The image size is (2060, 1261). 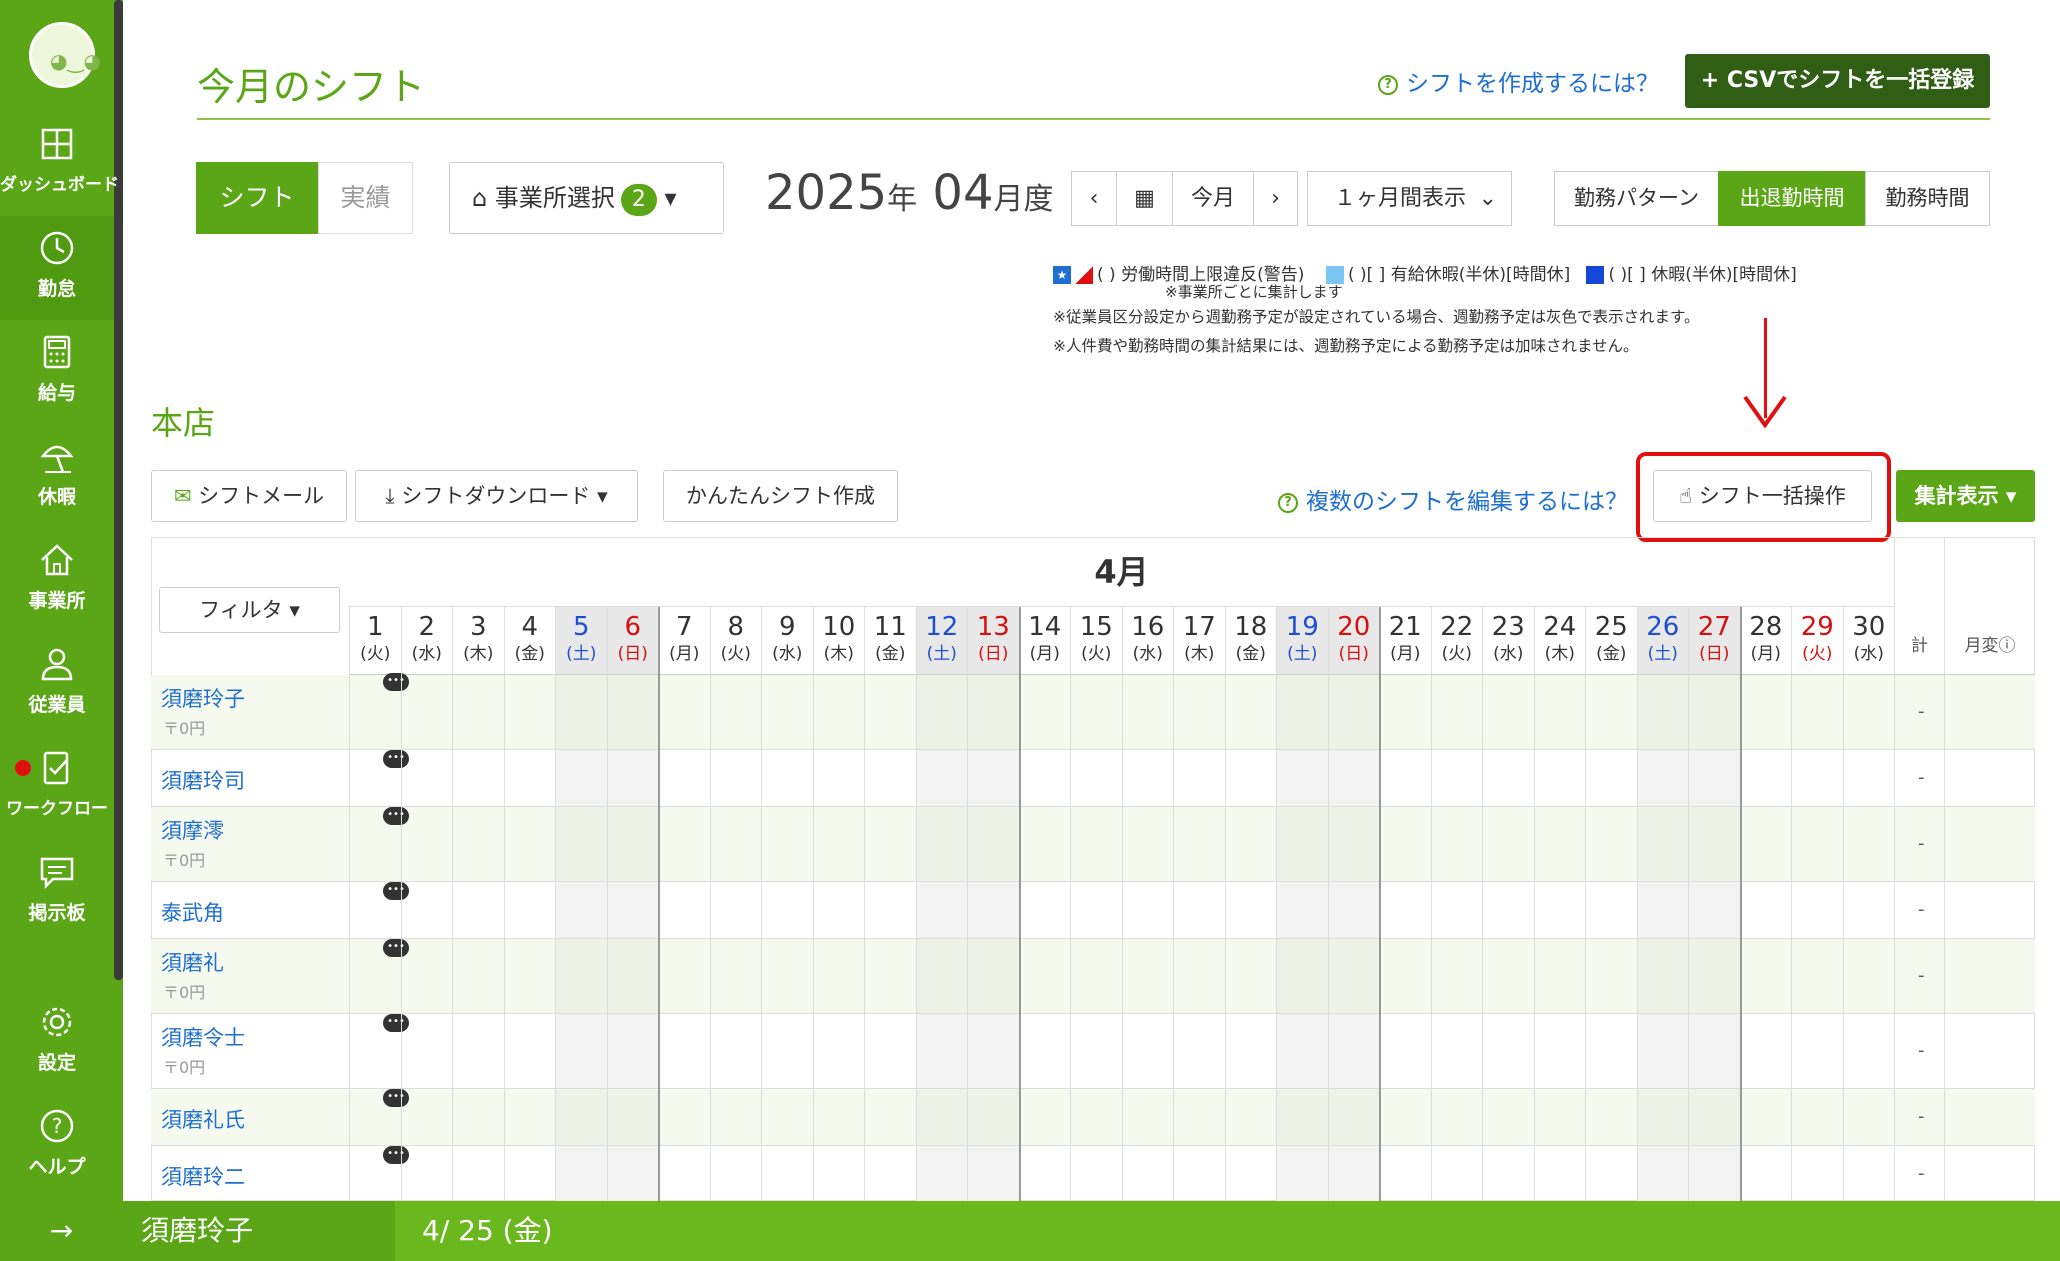 I want to click on nav-bulletin: 掲示板, so click(x=57, y=892).